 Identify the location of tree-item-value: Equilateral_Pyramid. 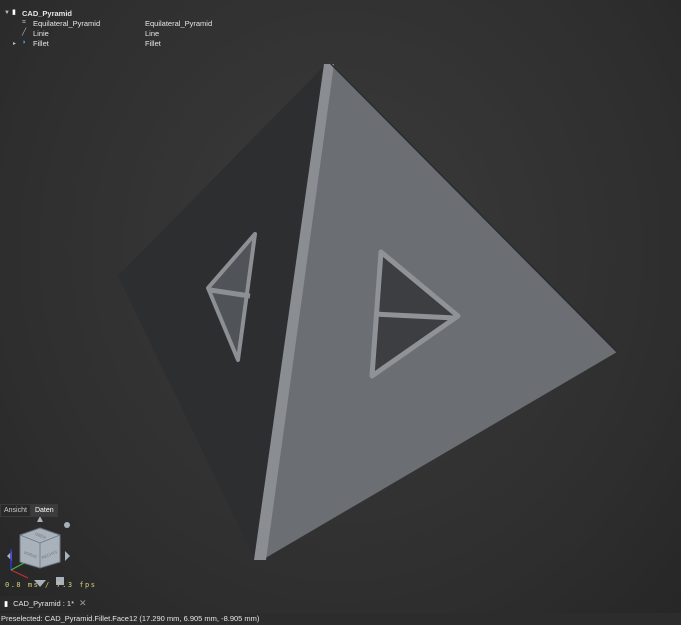
(179, 23).